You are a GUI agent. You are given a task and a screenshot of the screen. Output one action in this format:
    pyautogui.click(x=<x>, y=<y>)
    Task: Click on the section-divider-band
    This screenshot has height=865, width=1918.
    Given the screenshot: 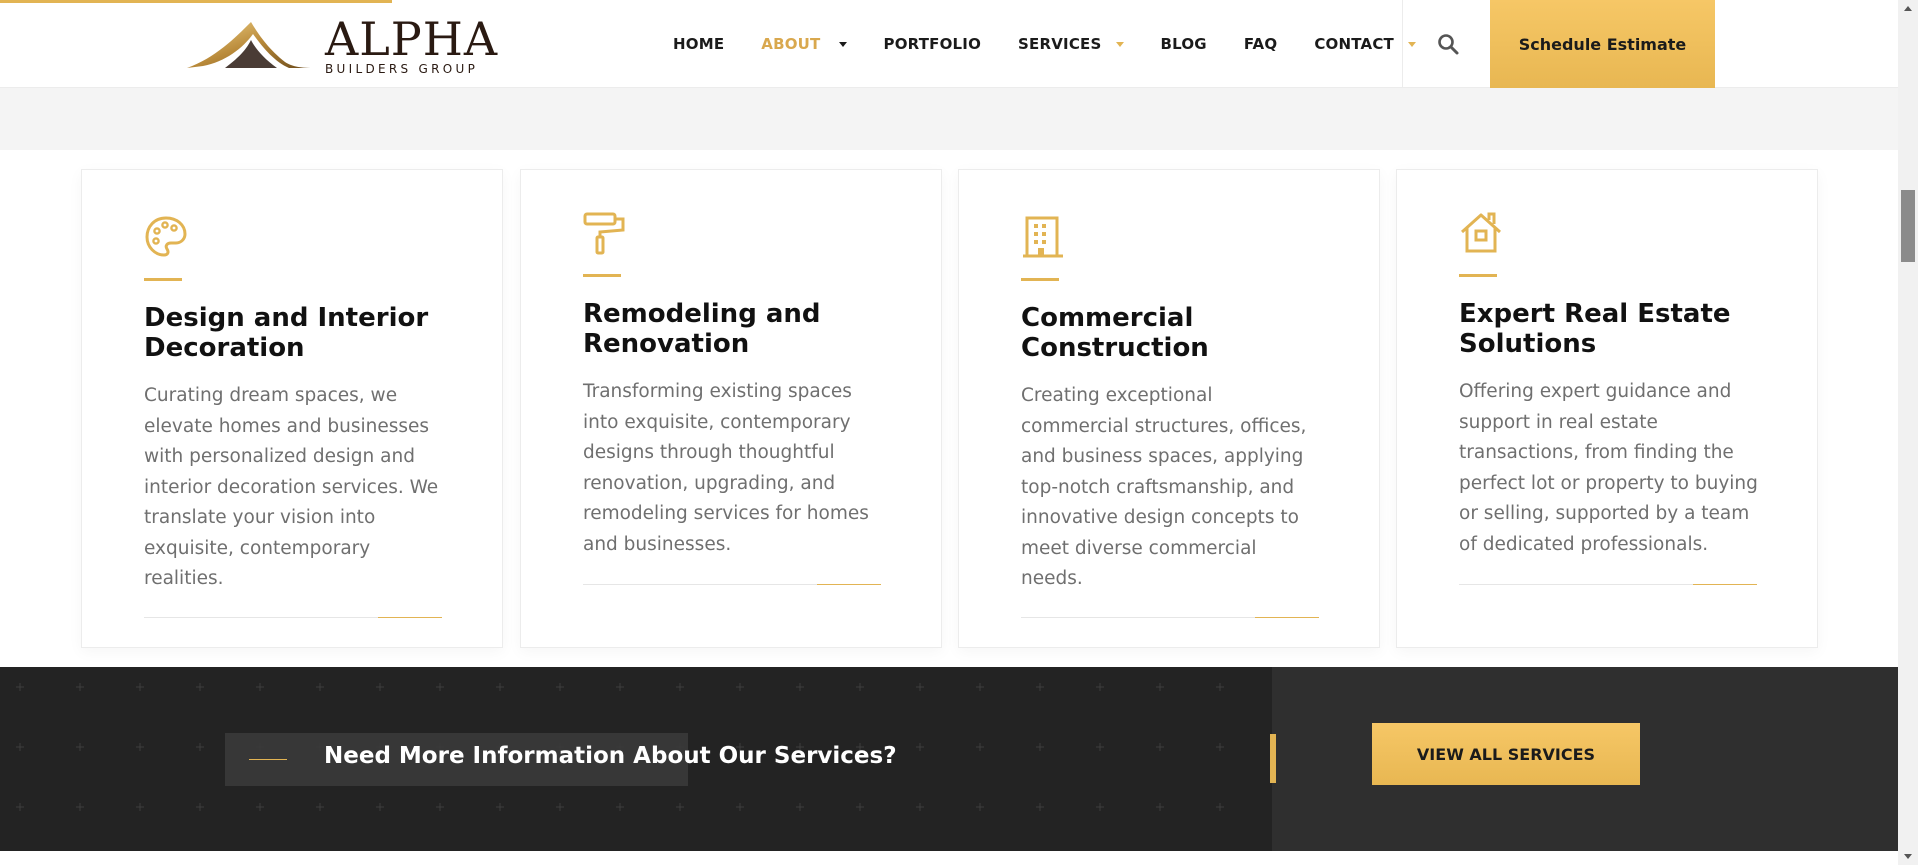 What is the action you would take?
    pyautogui.click(x=949, y=119)
    